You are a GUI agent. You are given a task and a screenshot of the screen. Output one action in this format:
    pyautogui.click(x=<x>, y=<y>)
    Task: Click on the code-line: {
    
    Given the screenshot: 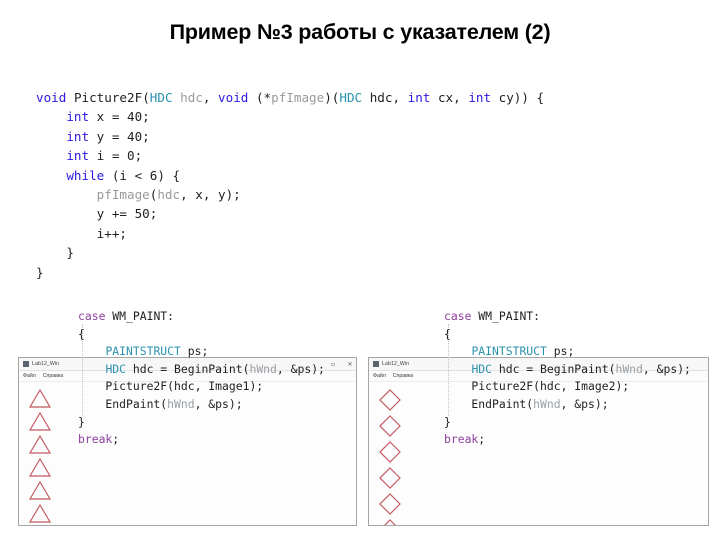 What is the action you would take?
    pyautogui.click(x=201, y=335)
    